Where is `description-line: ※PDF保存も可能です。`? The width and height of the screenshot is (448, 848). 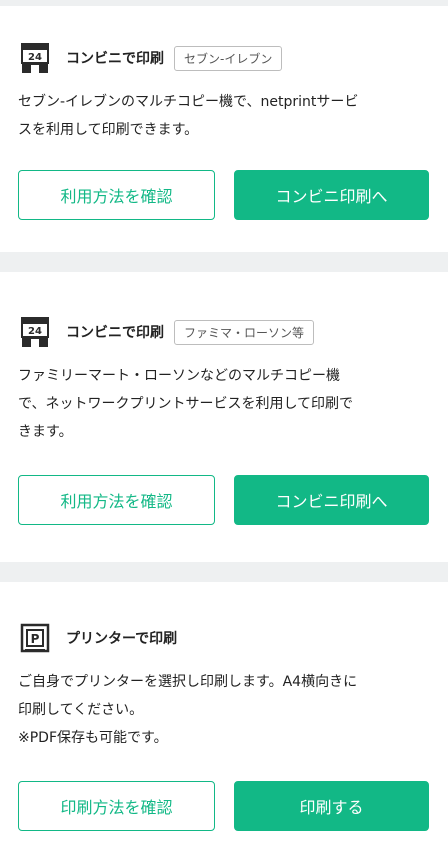
description-line: ※PDF保存も可能です。 is located at coordinates (93, 738).